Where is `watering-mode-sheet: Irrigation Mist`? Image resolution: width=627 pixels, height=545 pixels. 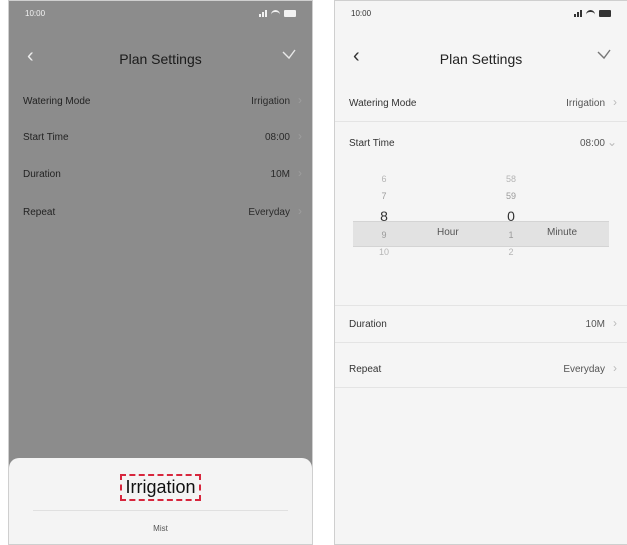
watering-mode-sheet: Irrigation Mist is located at coordinates (160, 501).